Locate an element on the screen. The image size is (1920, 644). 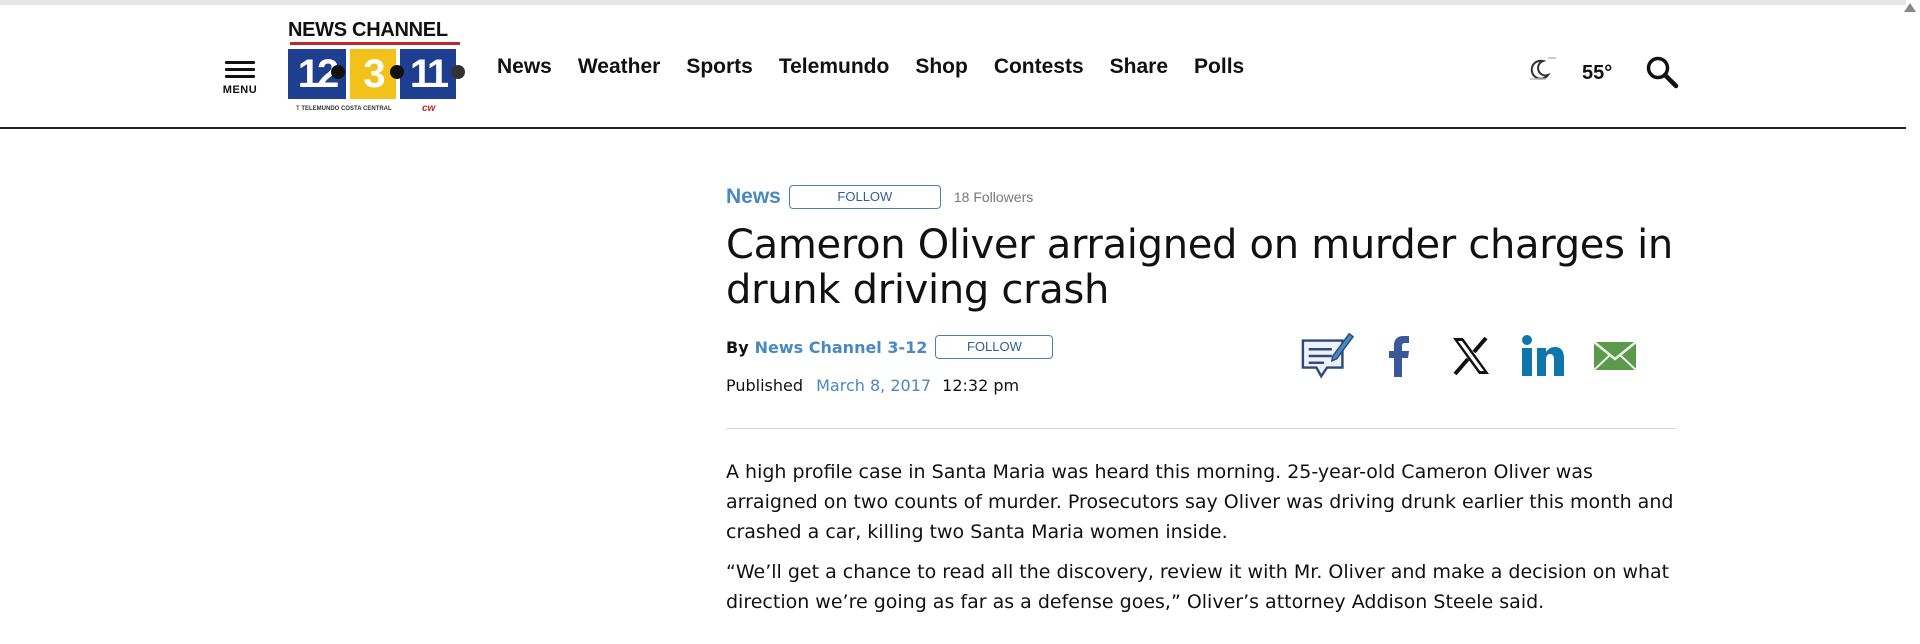
category-row: News FOLLOW 18 Followers is located at coordinates (1201, 197).